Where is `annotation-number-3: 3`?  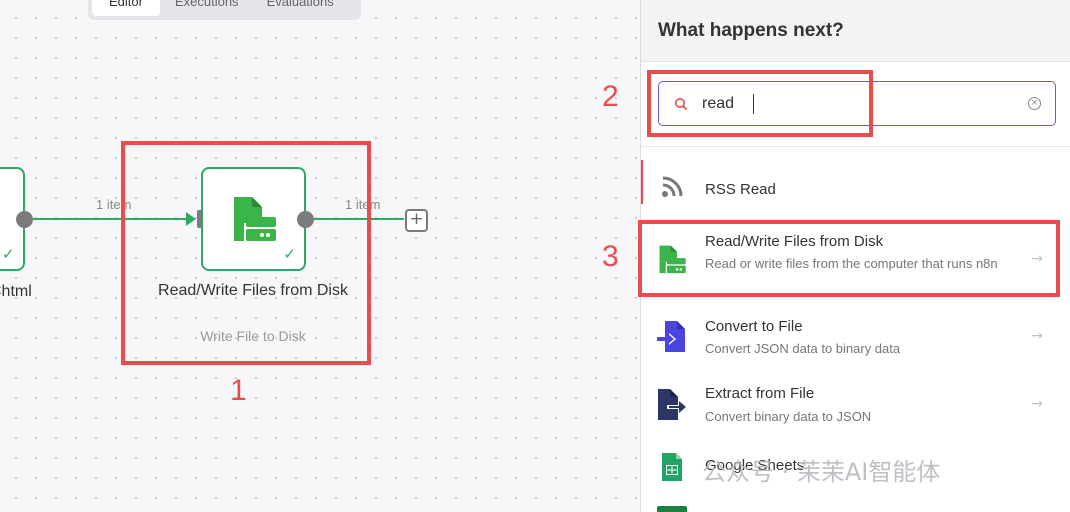
annotation-number-3: 3 is located at coordinates (610, 256).